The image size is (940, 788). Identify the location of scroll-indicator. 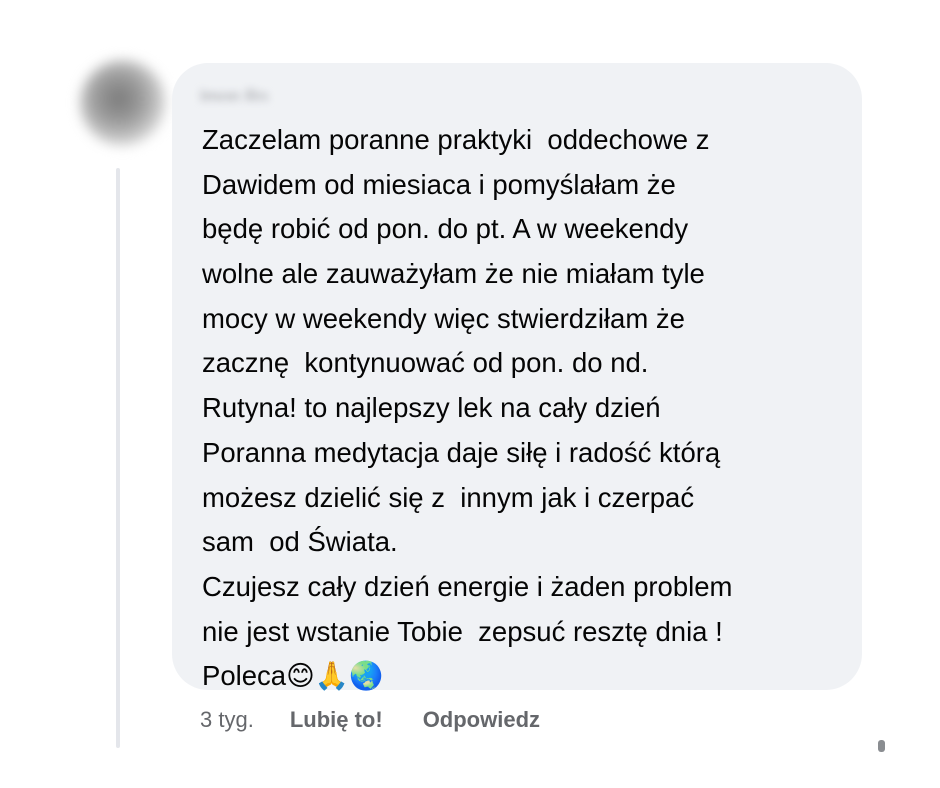
(881, 746).